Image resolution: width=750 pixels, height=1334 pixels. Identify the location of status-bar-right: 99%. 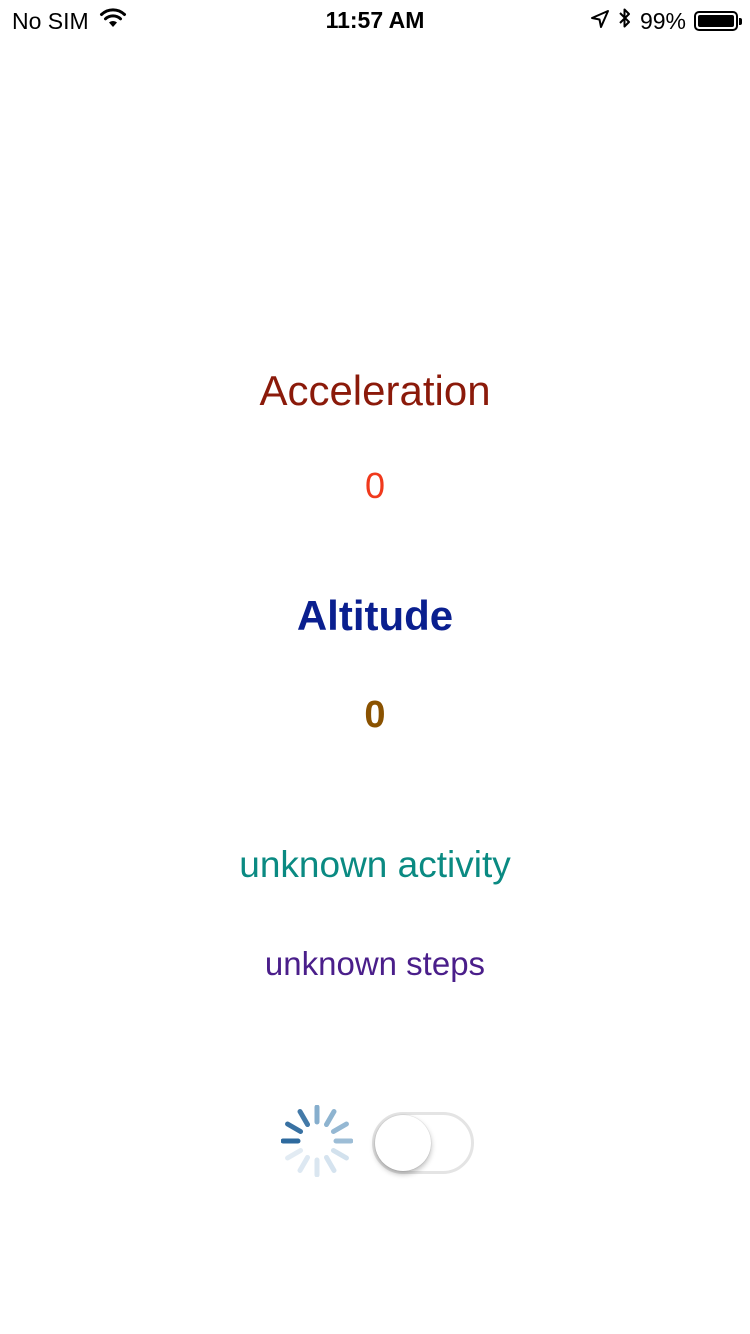
(666, 21).